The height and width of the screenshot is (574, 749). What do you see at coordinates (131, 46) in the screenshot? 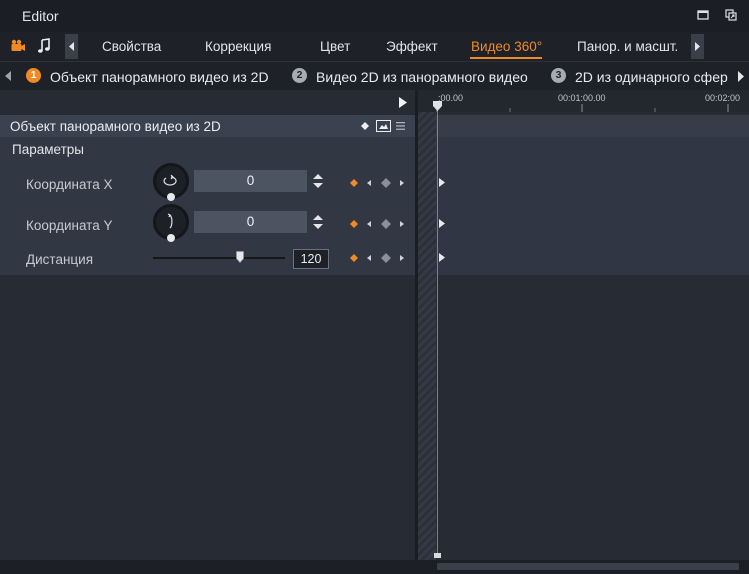
I see `tab-properties: Свойства` at bounding box center [131, 46].